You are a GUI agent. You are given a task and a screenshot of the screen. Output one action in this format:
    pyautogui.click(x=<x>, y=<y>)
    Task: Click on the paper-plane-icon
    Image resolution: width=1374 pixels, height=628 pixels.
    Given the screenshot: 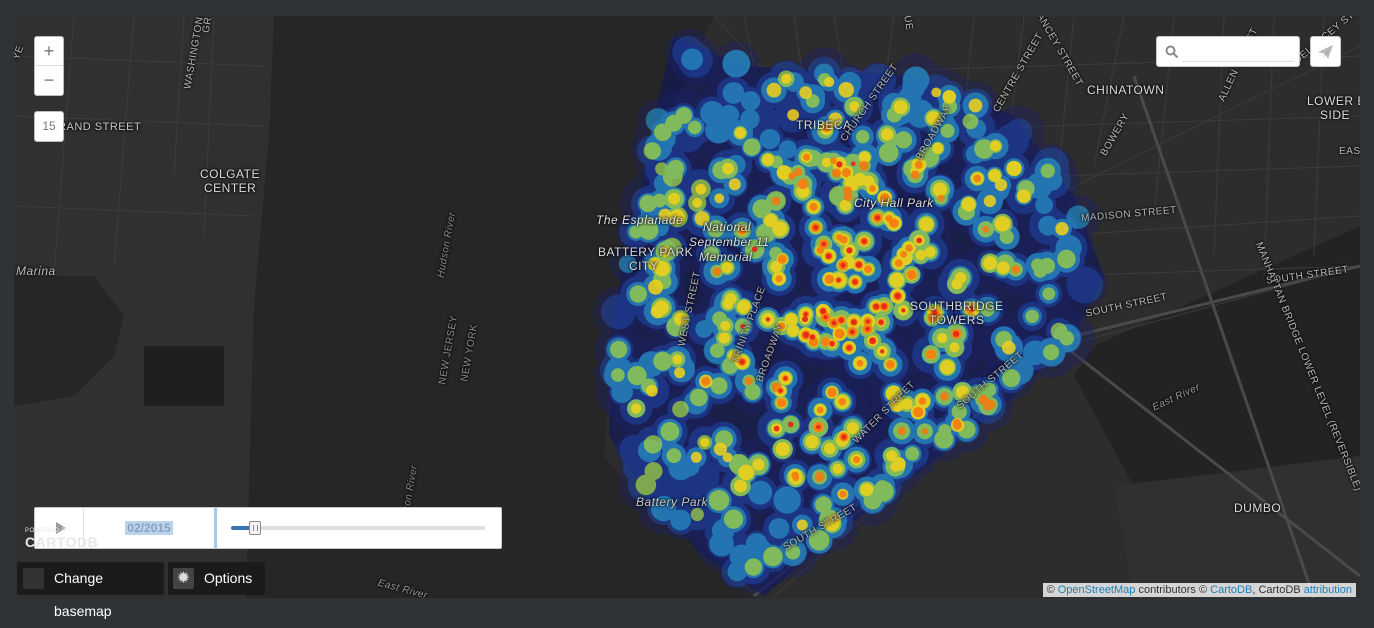 What is the action you would take?
    pyautogui.click(x=1325, y=52)
    